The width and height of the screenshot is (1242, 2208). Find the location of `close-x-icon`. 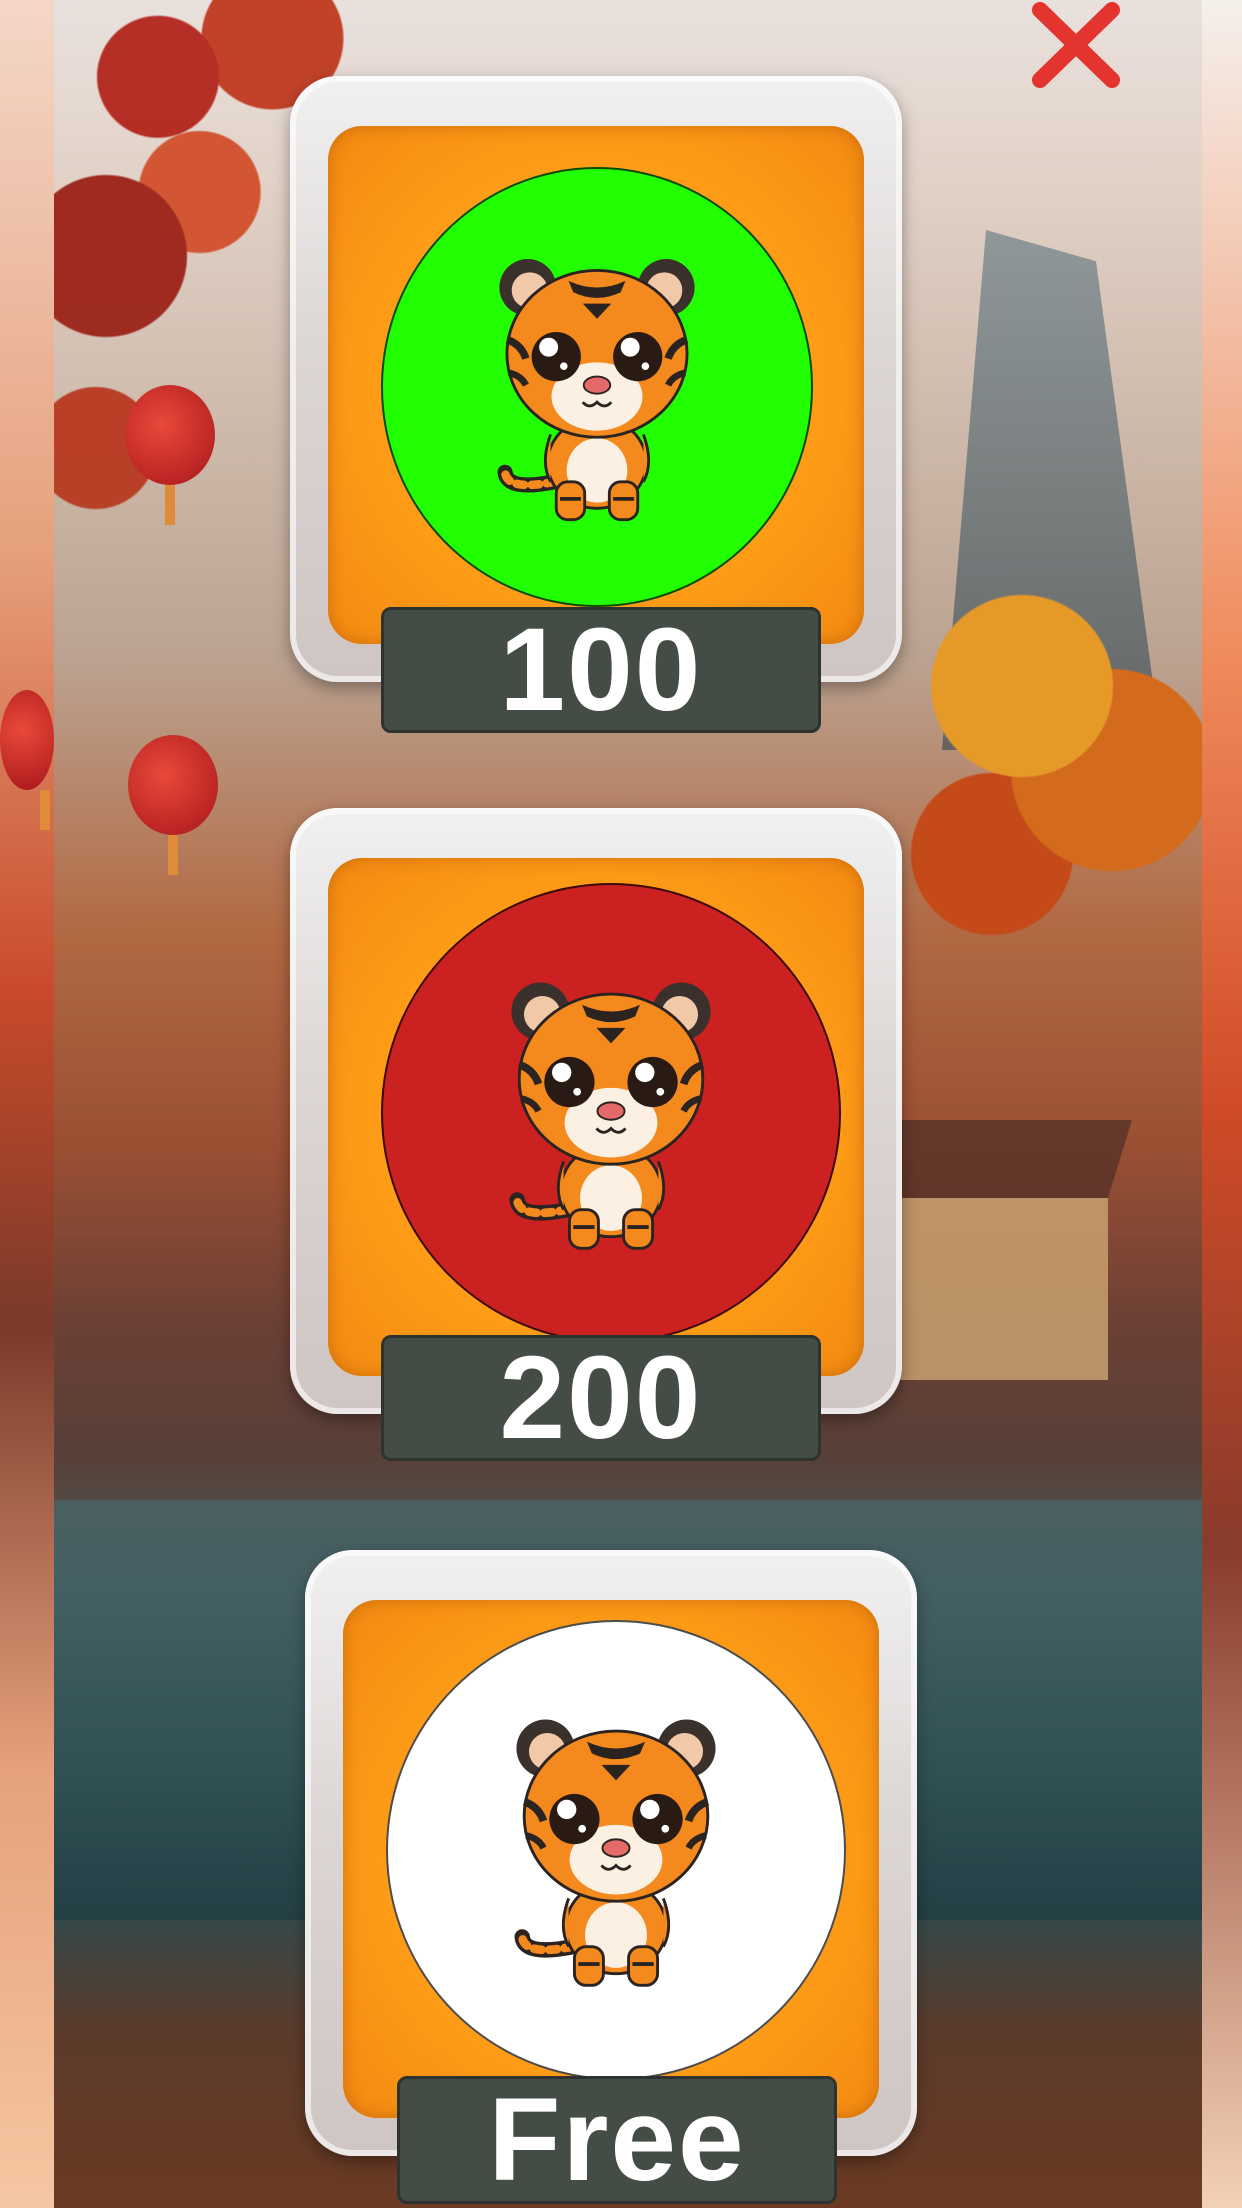

close-x-icon is located at coordinates (1076, 45).